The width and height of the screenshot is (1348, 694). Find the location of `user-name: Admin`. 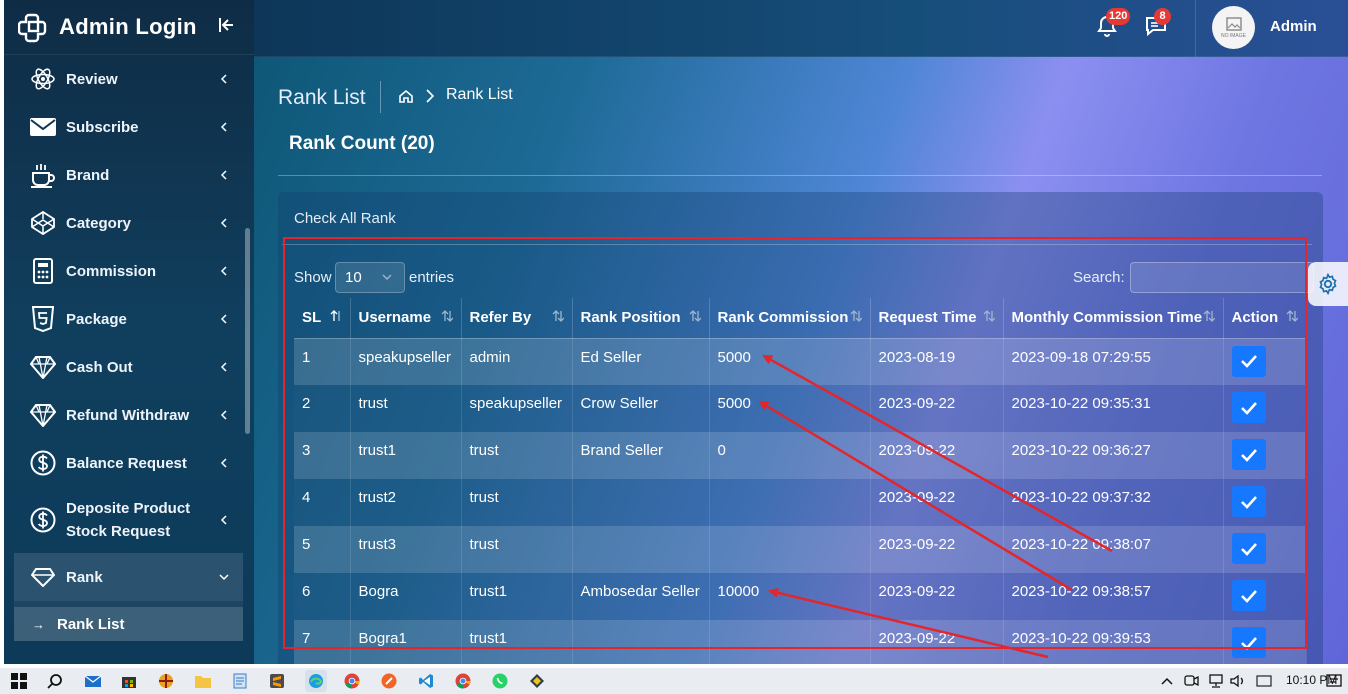

user-name: Admin is located at coordinates (1293, 26).